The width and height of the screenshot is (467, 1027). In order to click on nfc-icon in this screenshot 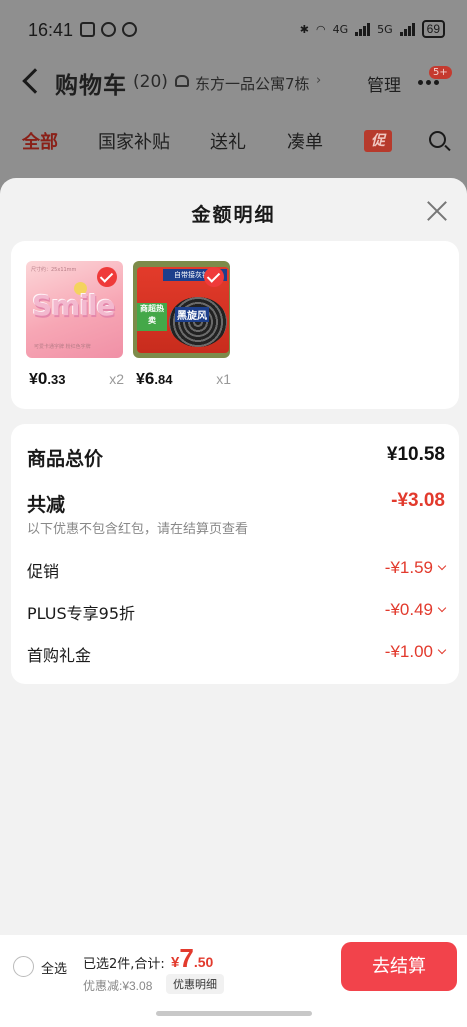, I will do `click(87, 29)`.